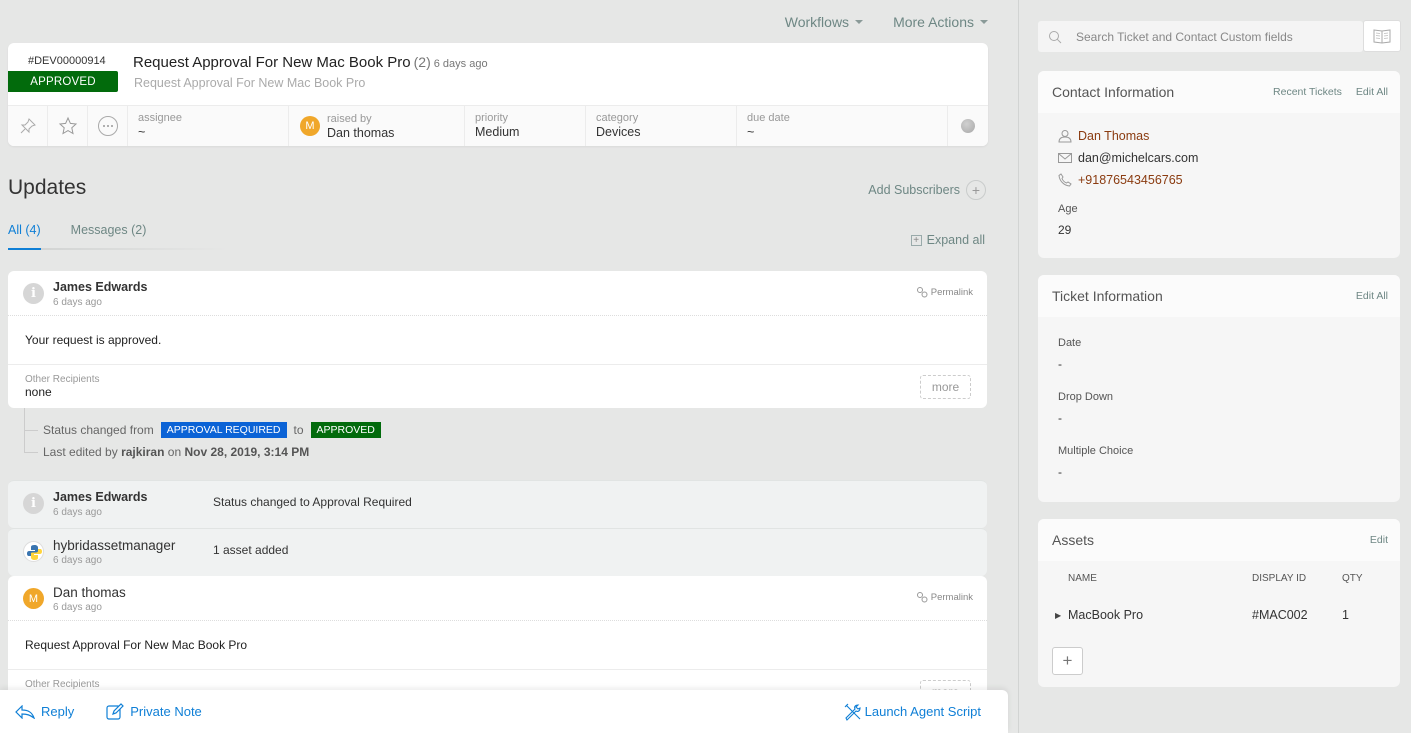 Image resolution: width=1411 pixels, height=733 pixels. What do you see at coordinates (89, 592) in the screenshot?
I see `update-author: Dan thomas` at bounding box center [89, 592].